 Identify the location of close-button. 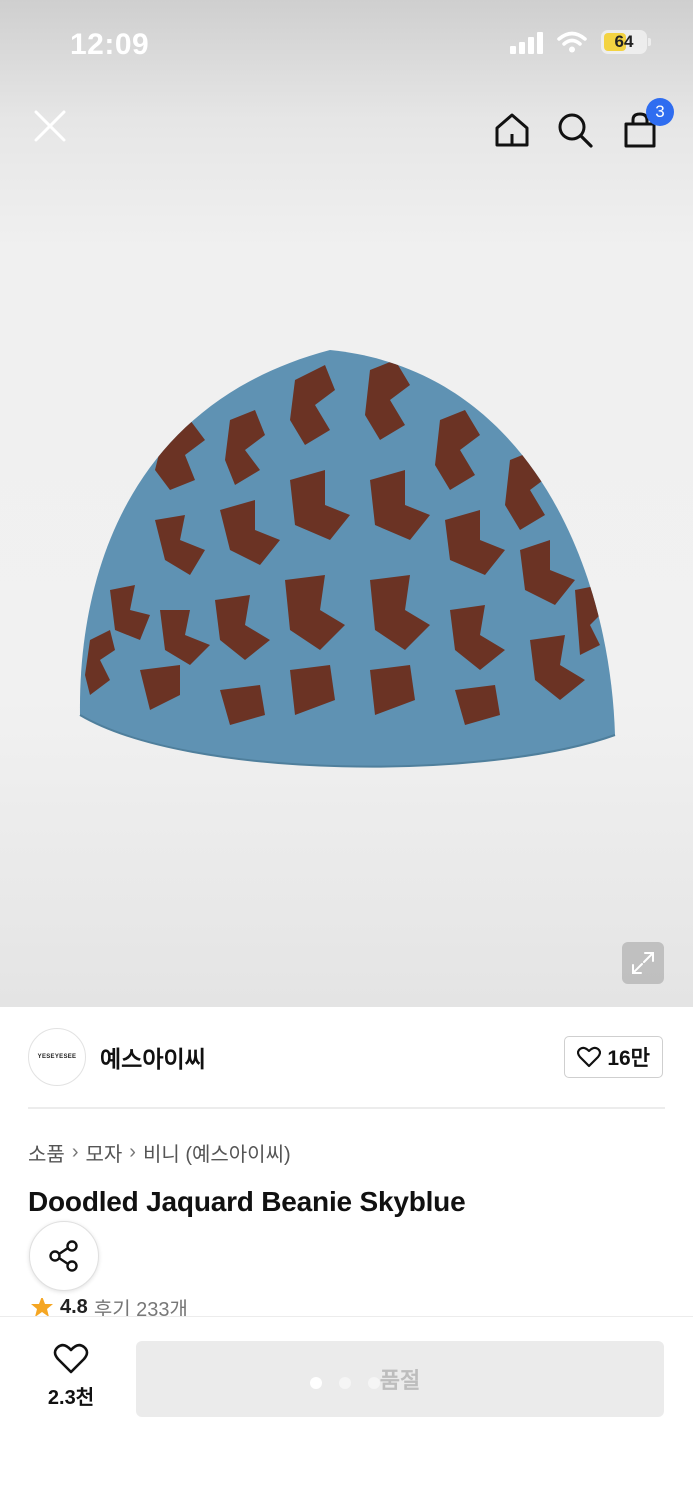
(50, 126).